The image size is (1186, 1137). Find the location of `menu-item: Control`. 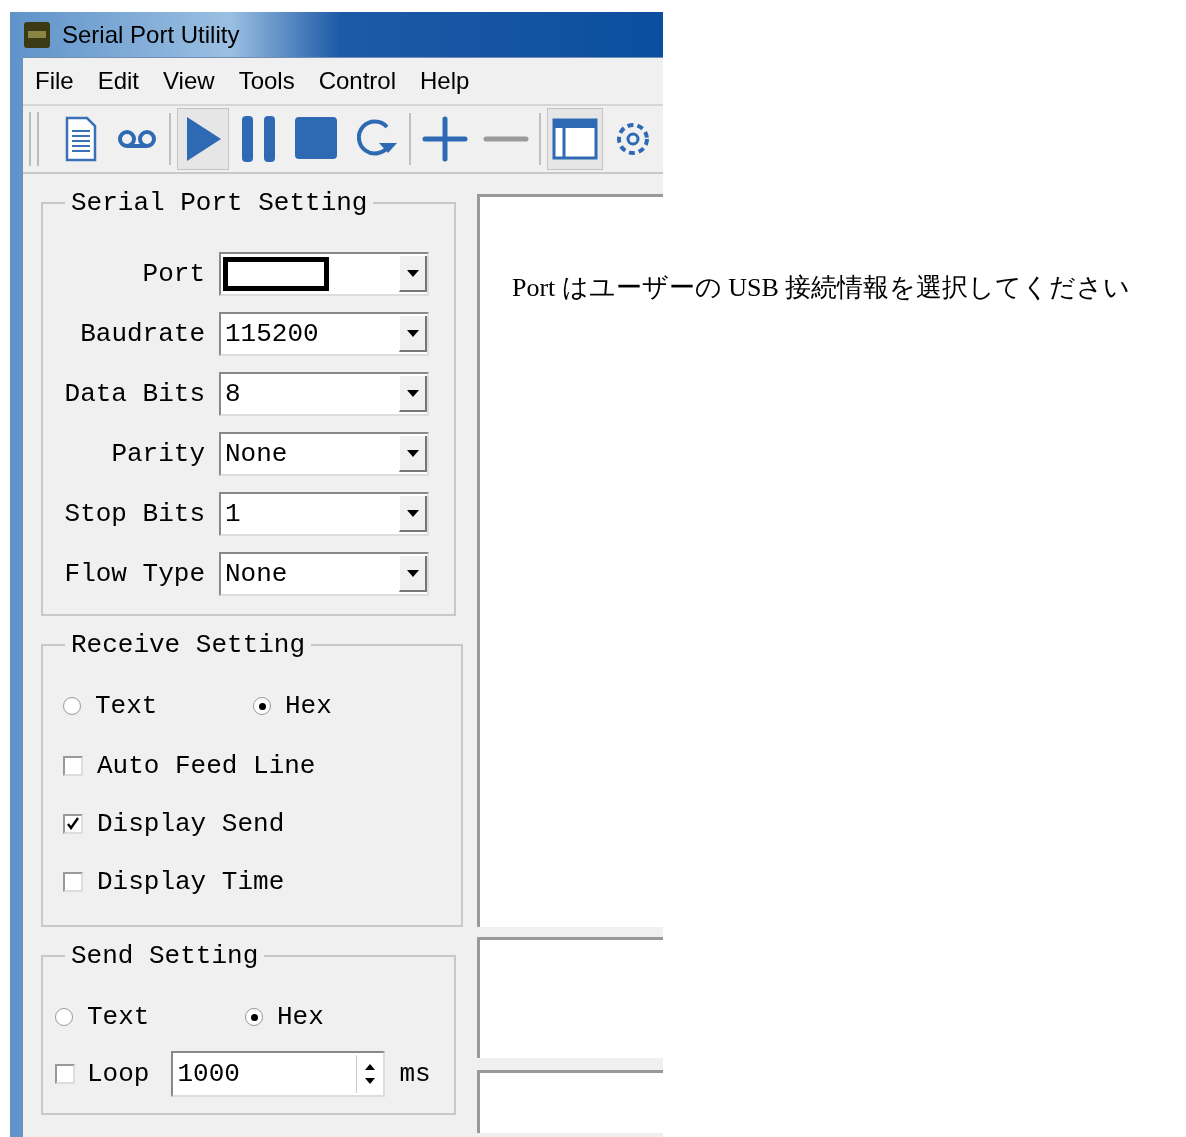

menu-item: Control is located at coordinates (357, 81).